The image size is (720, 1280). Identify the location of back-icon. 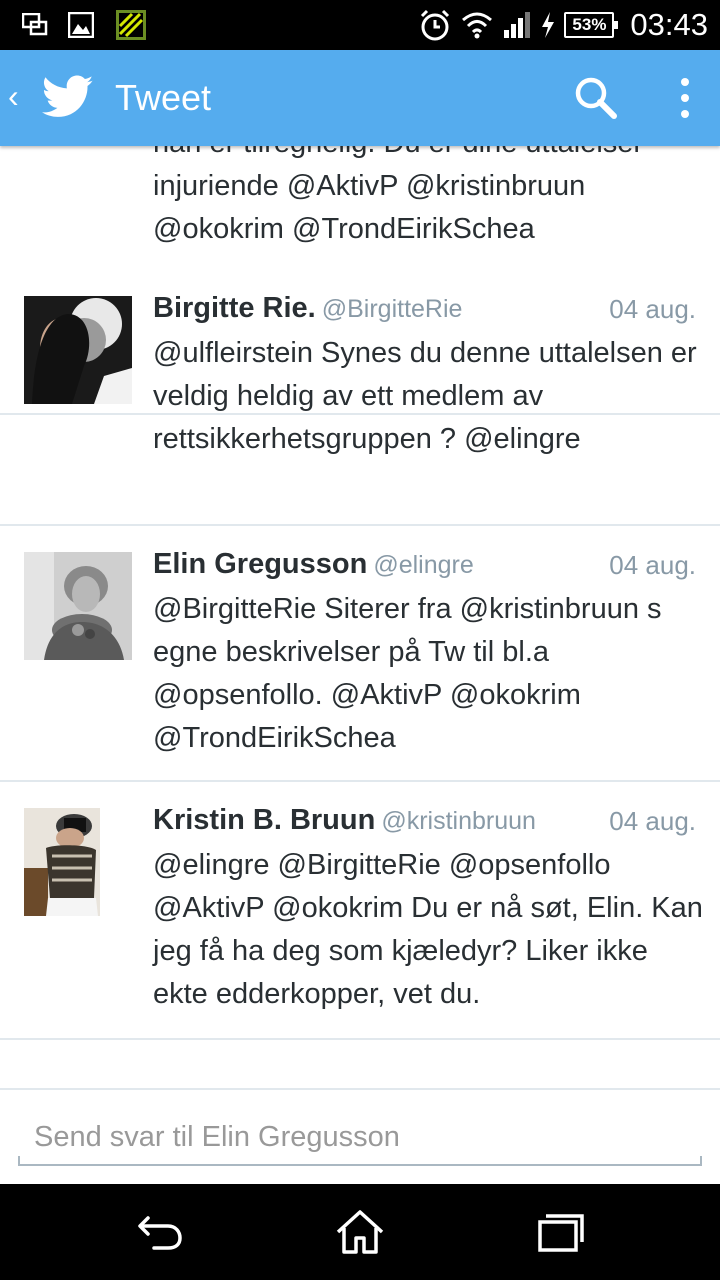
(160, 1232).